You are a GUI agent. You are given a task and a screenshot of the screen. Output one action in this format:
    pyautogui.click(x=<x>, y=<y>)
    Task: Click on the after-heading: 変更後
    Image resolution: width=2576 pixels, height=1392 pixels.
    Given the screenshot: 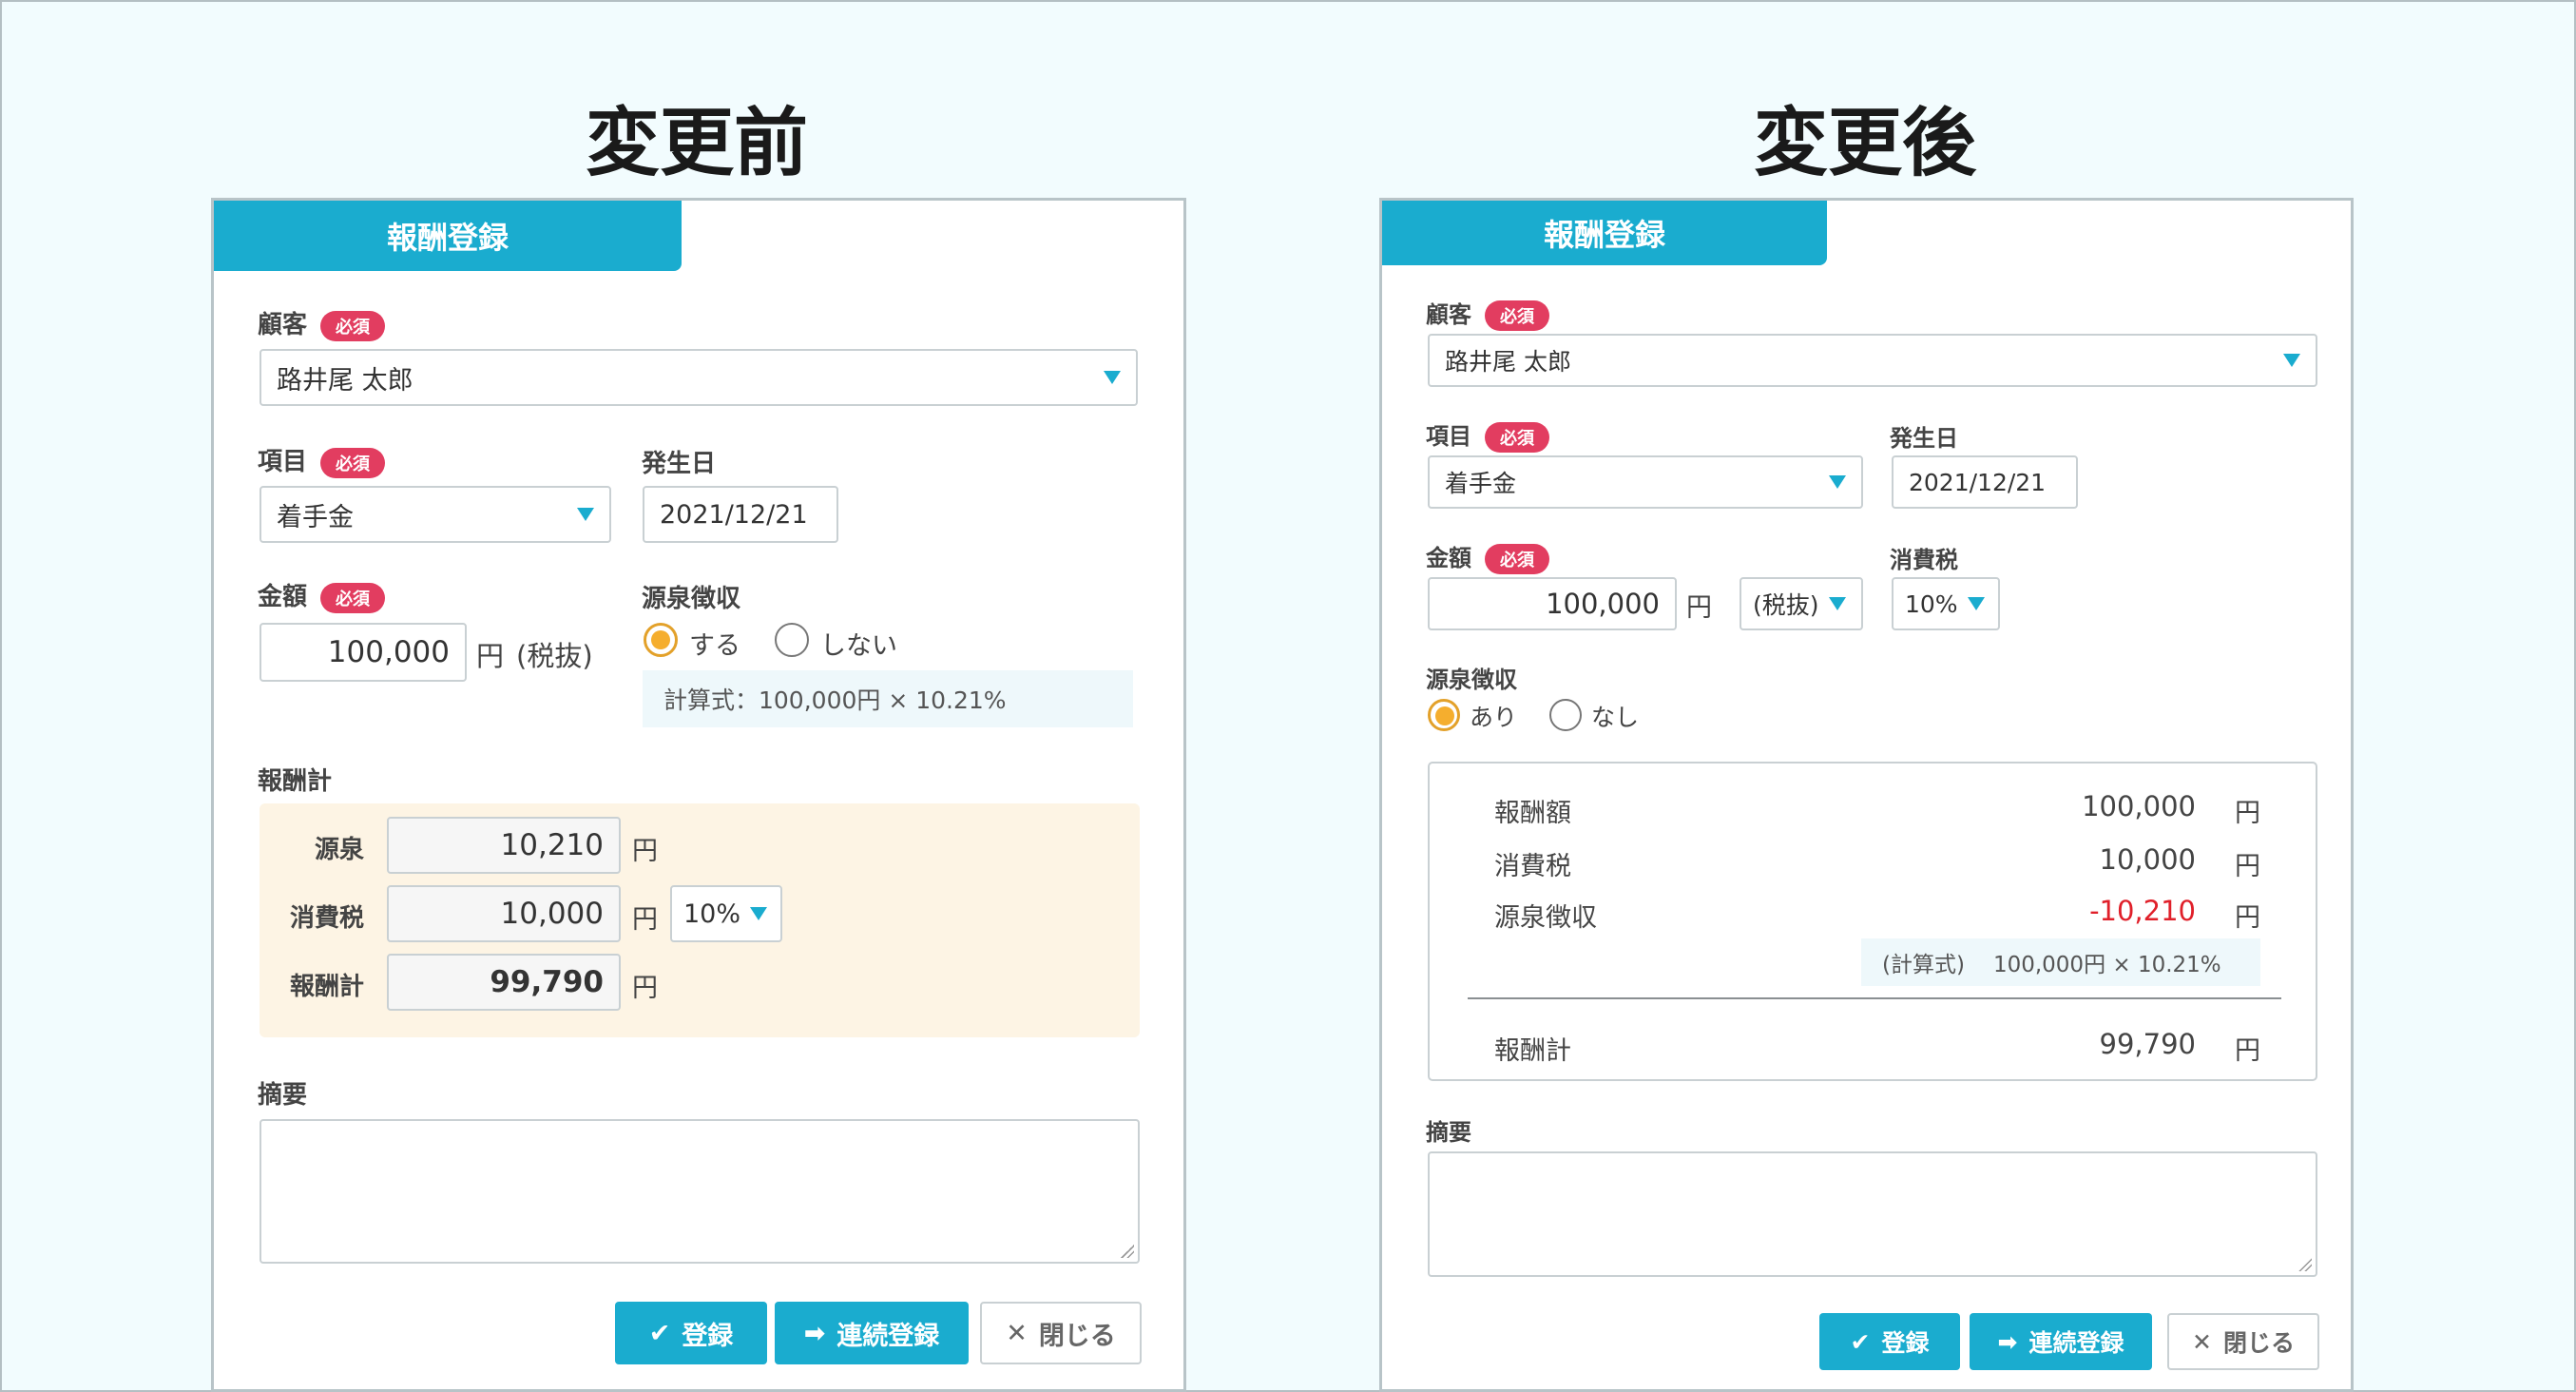 What is the action you would take?
    pyautogui.click(x=1865, y=143)
    